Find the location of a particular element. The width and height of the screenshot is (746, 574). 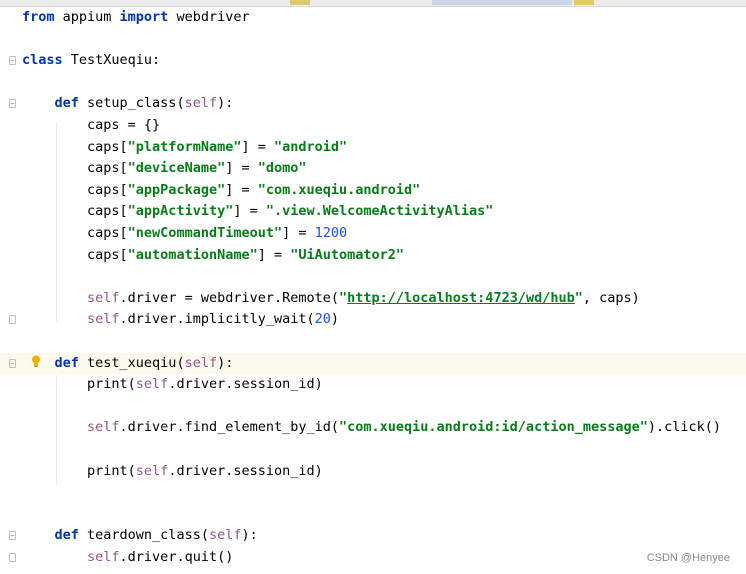

code-text: caps["automationName"] = "UiAutomator2" is located at coordinates (213, 256).